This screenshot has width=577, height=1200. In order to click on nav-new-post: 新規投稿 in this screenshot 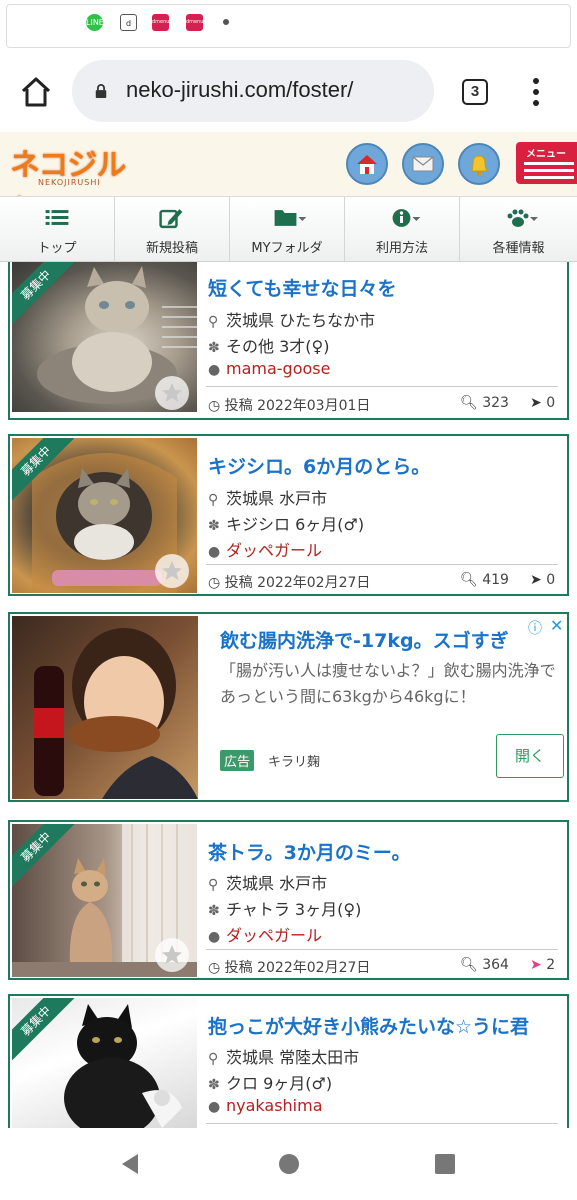, I will do `click(172, 230)`.